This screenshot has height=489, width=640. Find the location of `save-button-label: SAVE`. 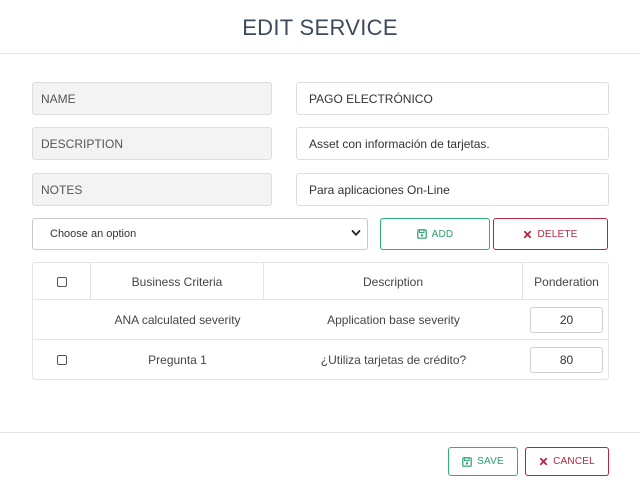

save-button-label: SAVE is located at coordinates (490, 461).